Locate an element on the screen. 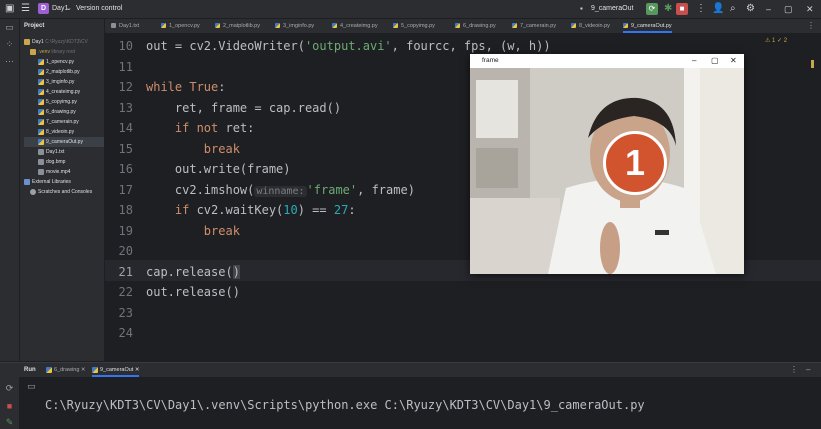 The height and width of the screenshot is (429, 821). tab-active: 9_cameraOut.py is located at coordinates (647, 26).